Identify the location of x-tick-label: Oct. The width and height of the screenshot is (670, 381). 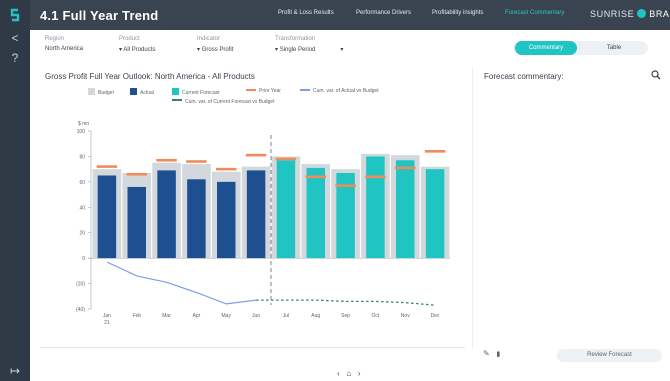
(376, 316).